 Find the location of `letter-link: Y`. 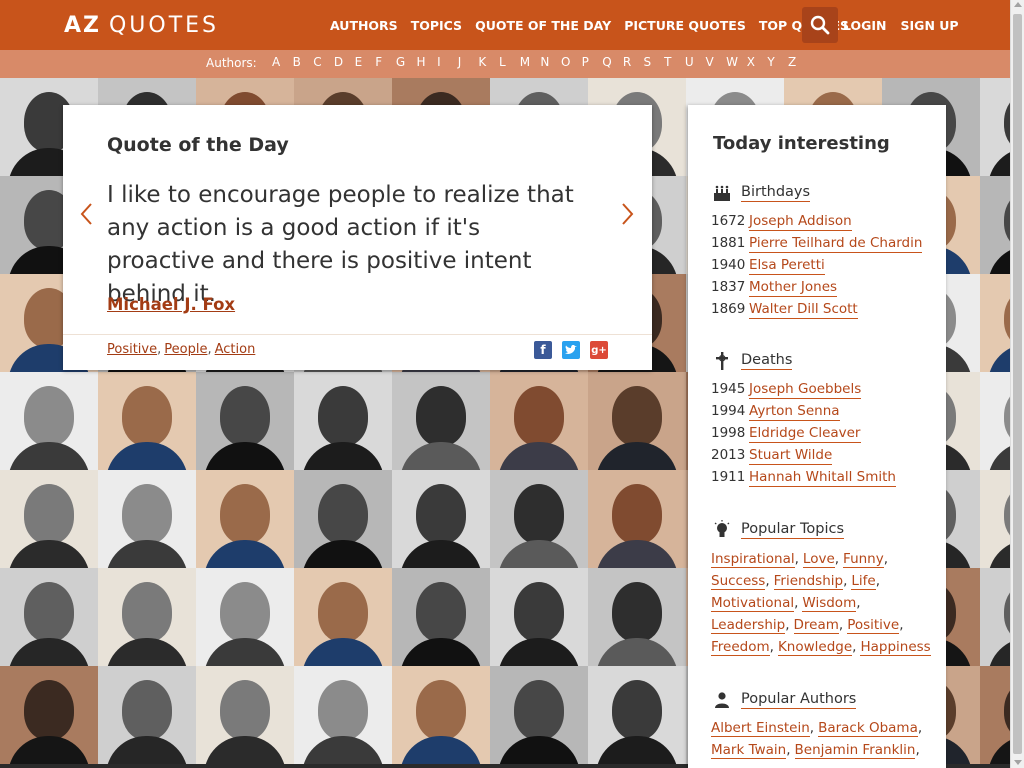

letter-link: Y is located at coordinates (777, 62).